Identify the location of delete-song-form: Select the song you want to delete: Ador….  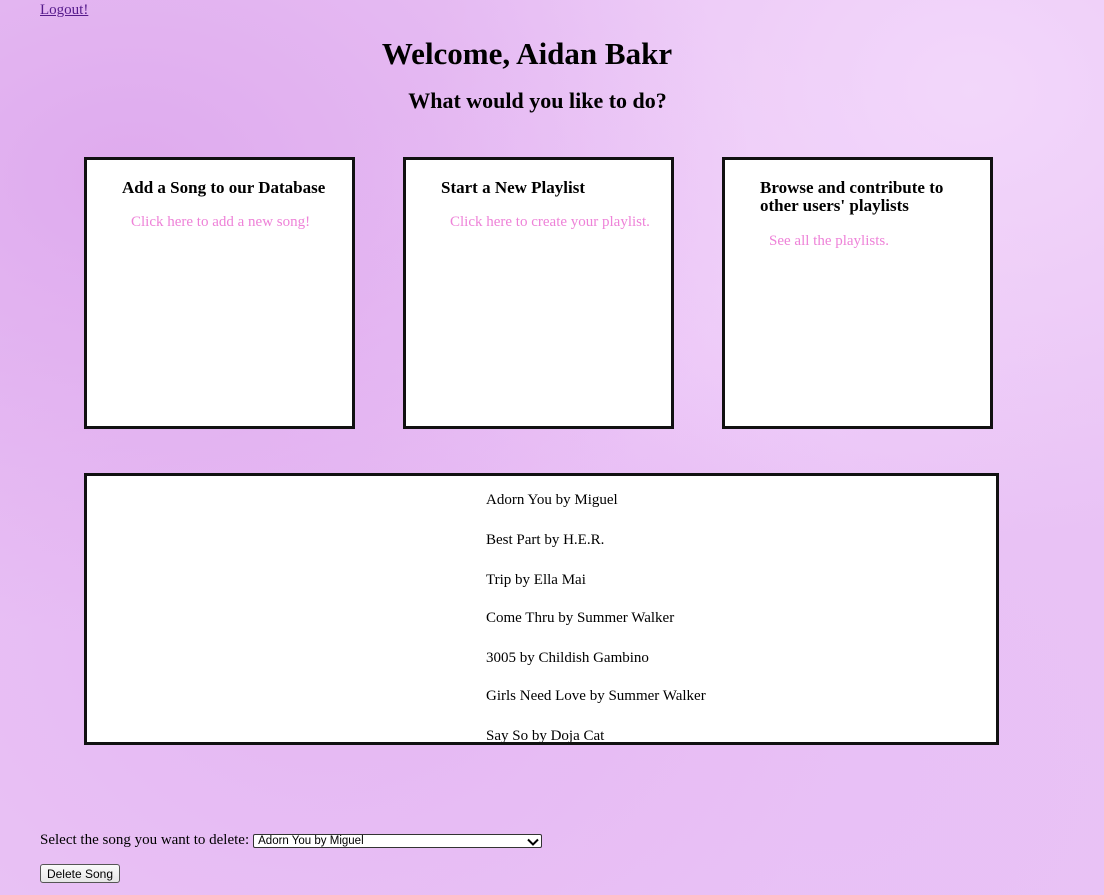
(291, 840).